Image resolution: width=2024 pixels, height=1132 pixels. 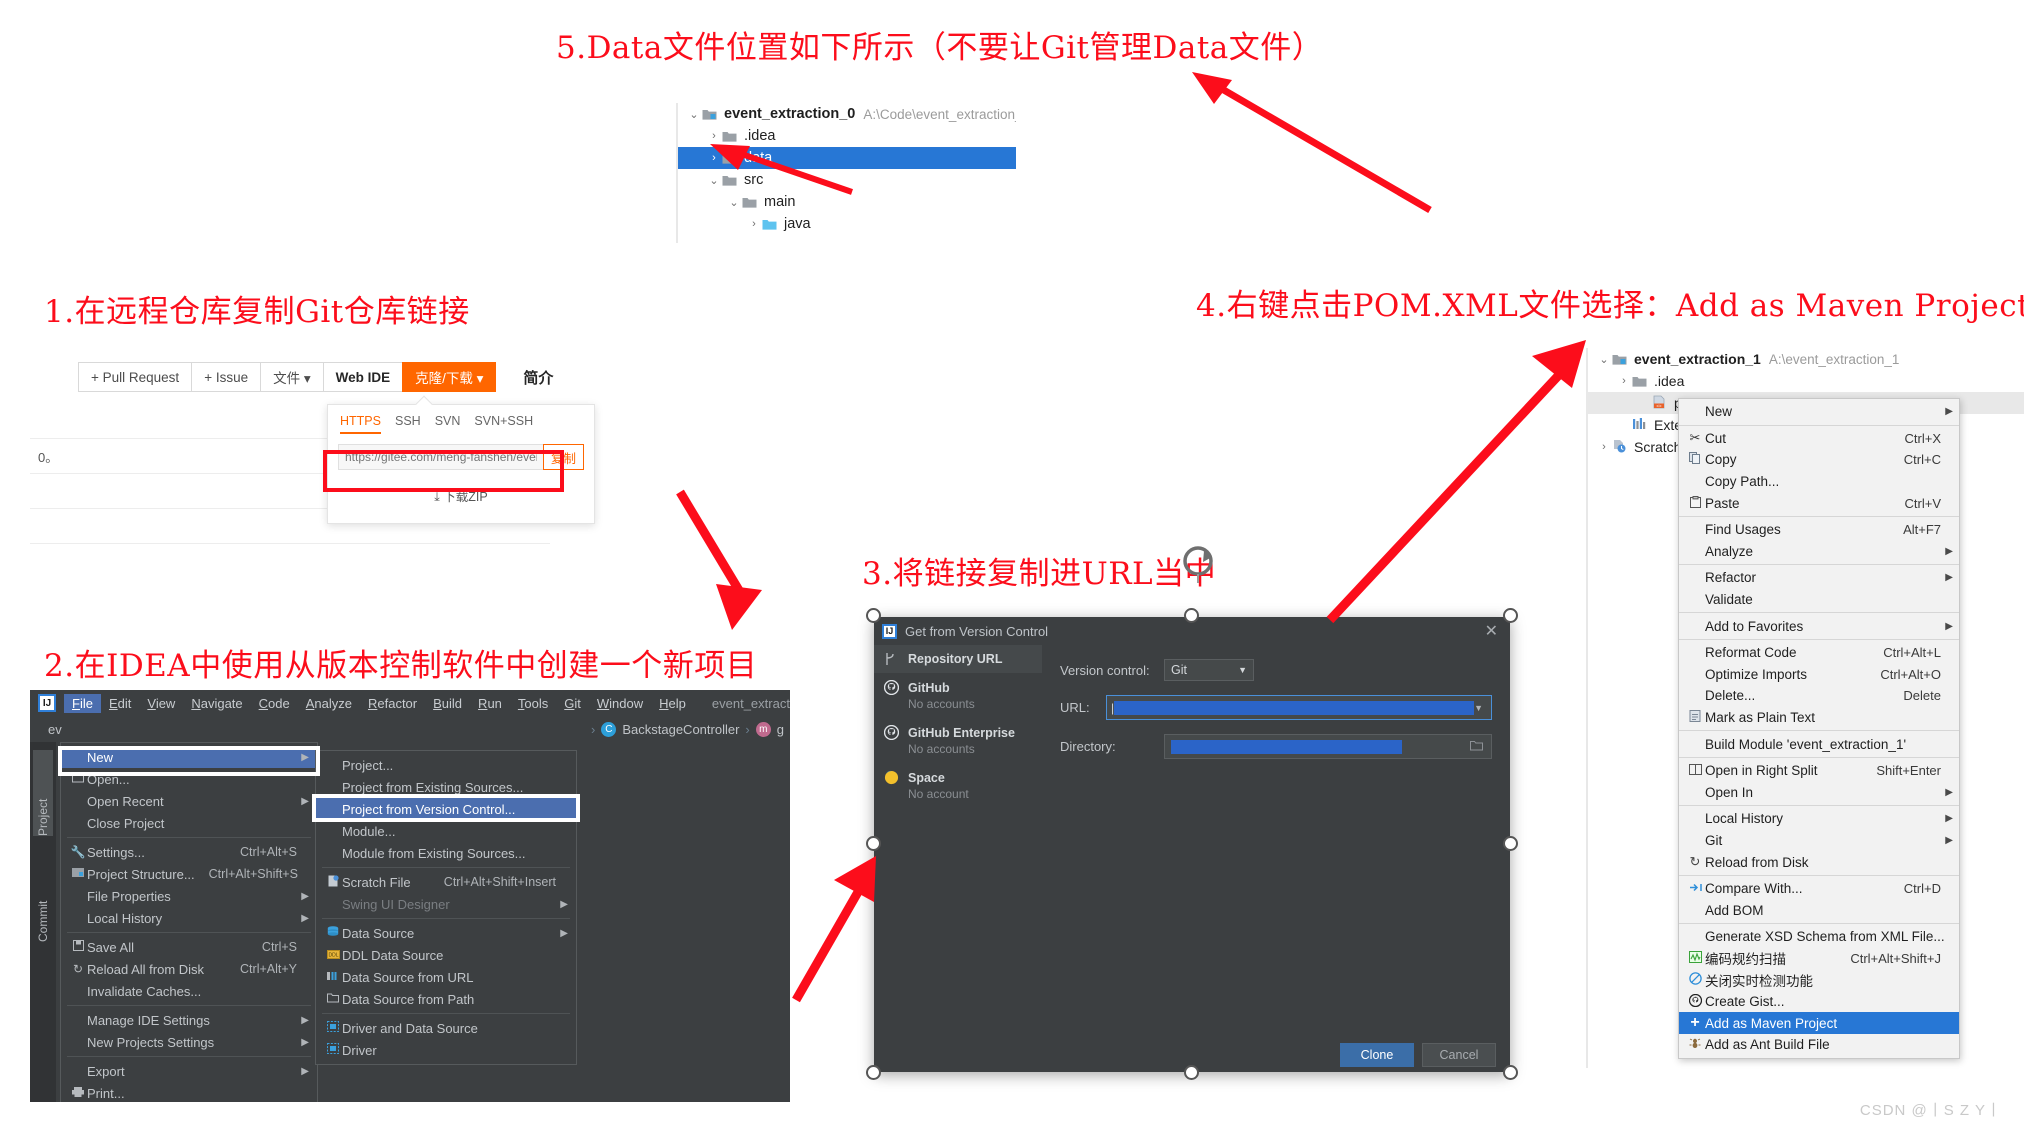 What do you see at coordinates (1819, 793) in the screenshot?
I see `context-item-open-in: Open In ▶` at bounding box center [1819, 793].